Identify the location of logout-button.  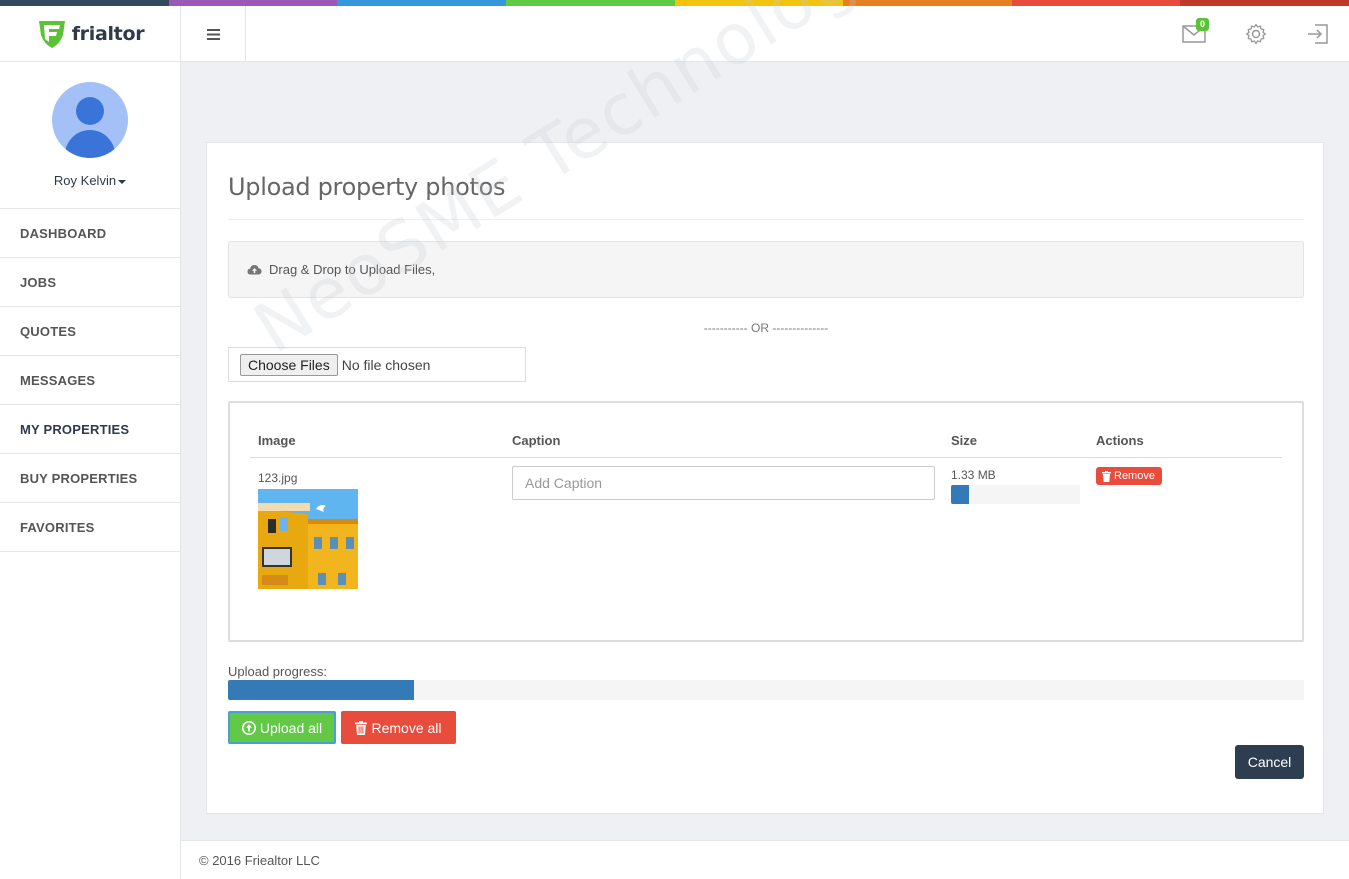
(1318, 34).